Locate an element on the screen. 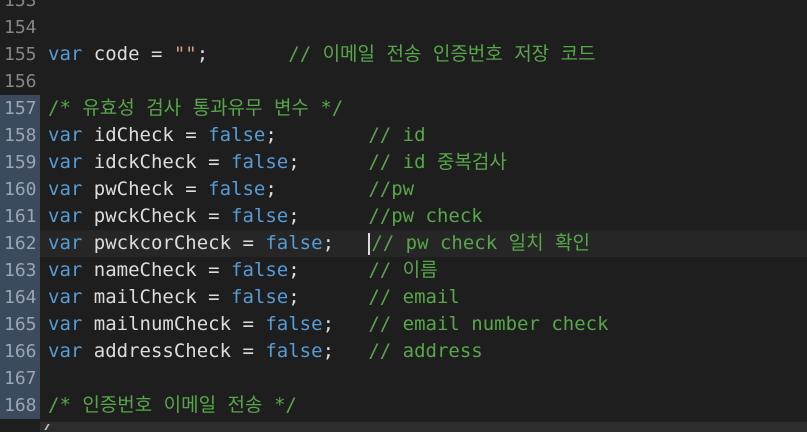 This screenshot has width=807, height=432. line-number: 155 is located at coordinates (20, 54).